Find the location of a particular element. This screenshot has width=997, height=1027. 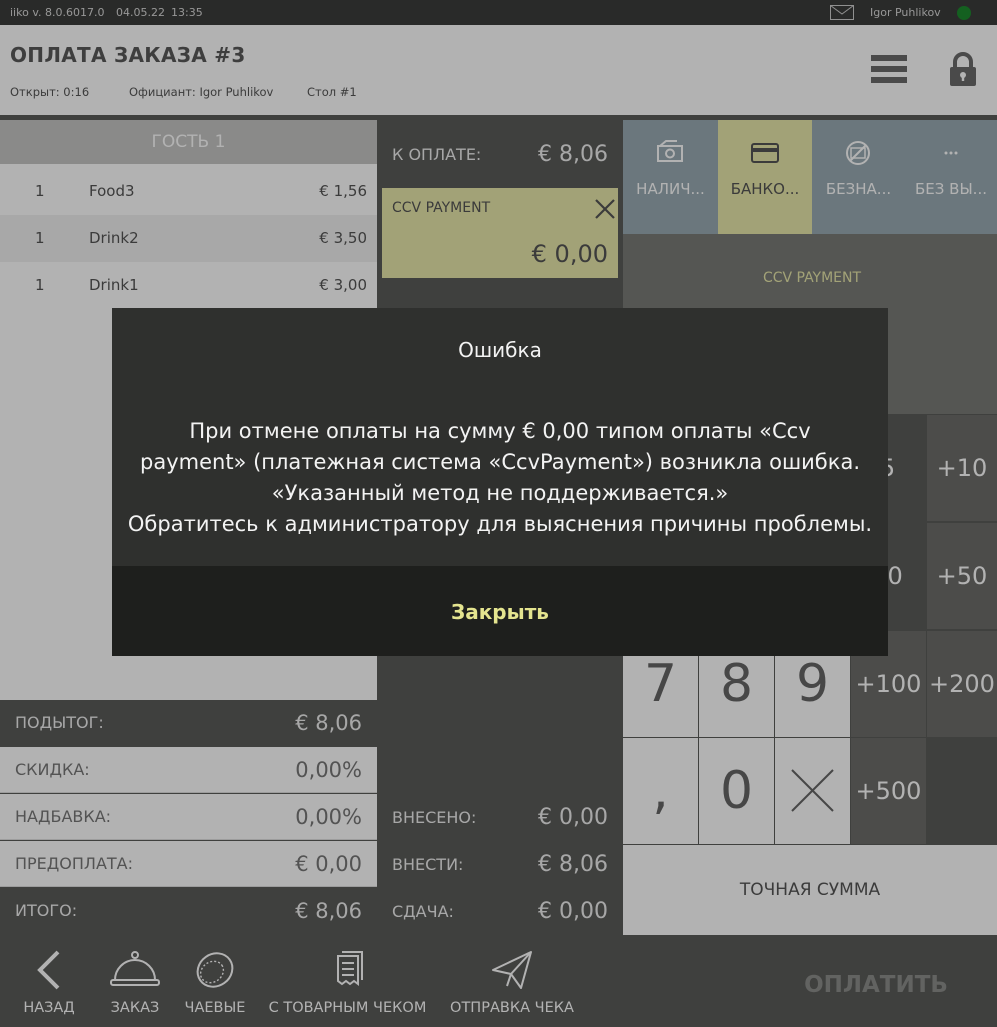

close-dialog-button: Закрыть is located at coordinates (500, 611).